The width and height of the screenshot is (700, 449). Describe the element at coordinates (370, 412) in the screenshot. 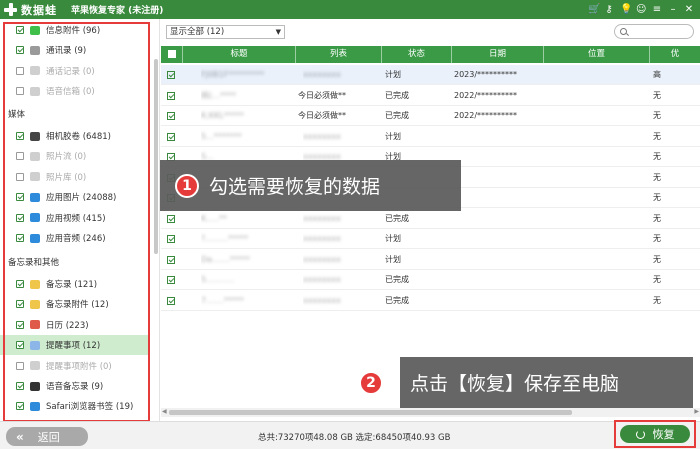

I see `scroll-thumb` at that location.